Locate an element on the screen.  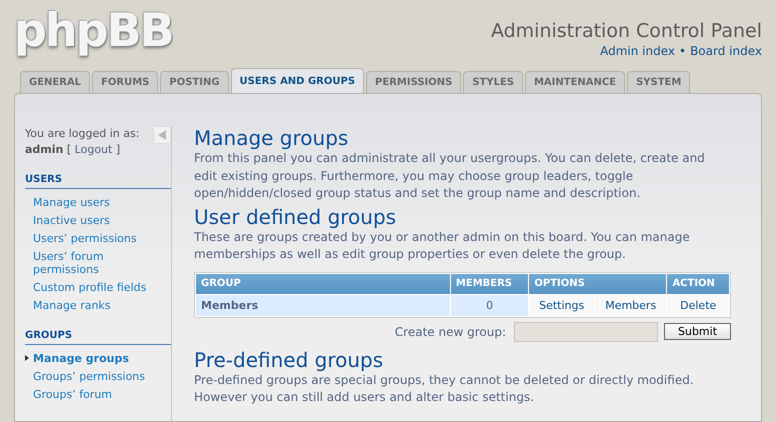
section-heading: Manage groups is located at coordinates (272, 138).